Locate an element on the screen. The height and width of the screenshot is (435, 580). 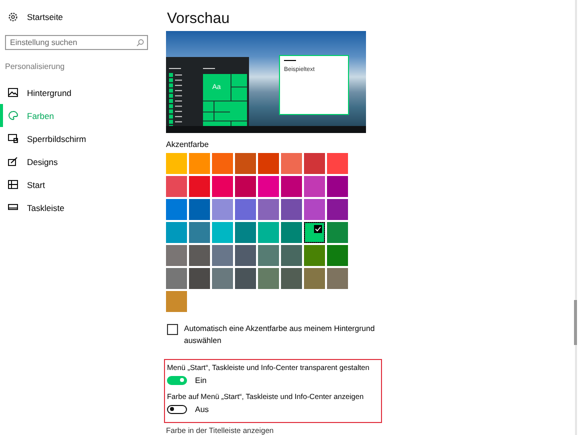
title-line-icon is located at coordinates (290, 60).